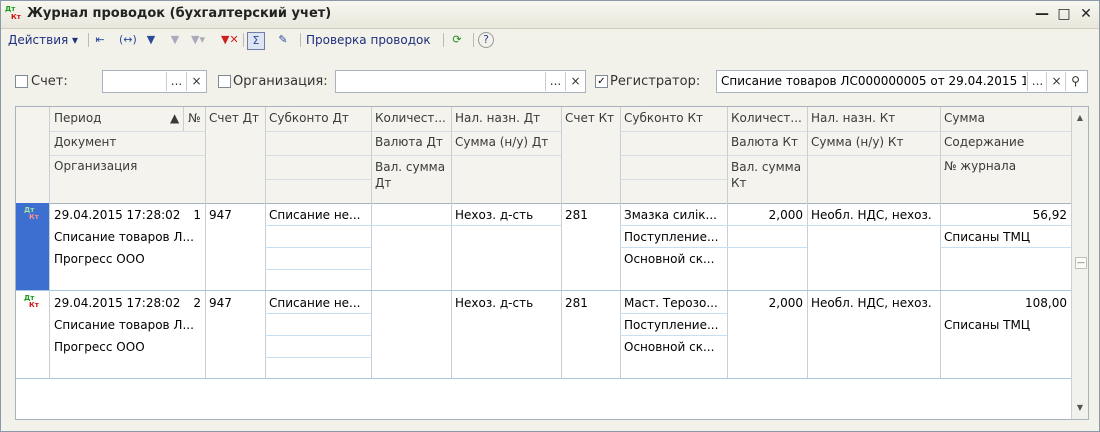 This screenshot has height=432, width=1100. What do you see at coordinates (1005, 118) in the screenshot?
I see `col-sum: Сумма` at bounding box center [1005, 118].